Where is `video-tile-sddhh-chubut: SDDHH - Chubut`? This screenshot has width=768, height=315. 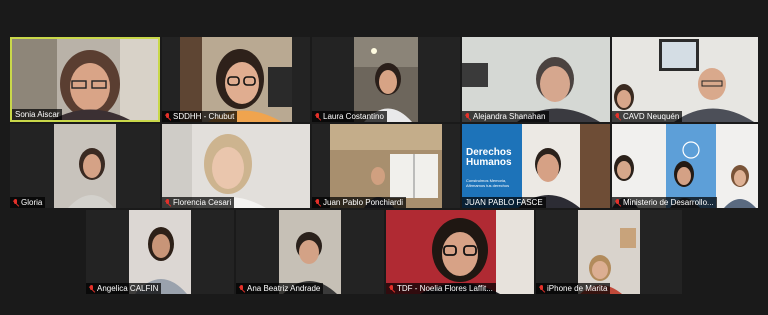 video-tile-sddhh-chubut: SDDHH - Chubut is located at coordinates (236, 79).